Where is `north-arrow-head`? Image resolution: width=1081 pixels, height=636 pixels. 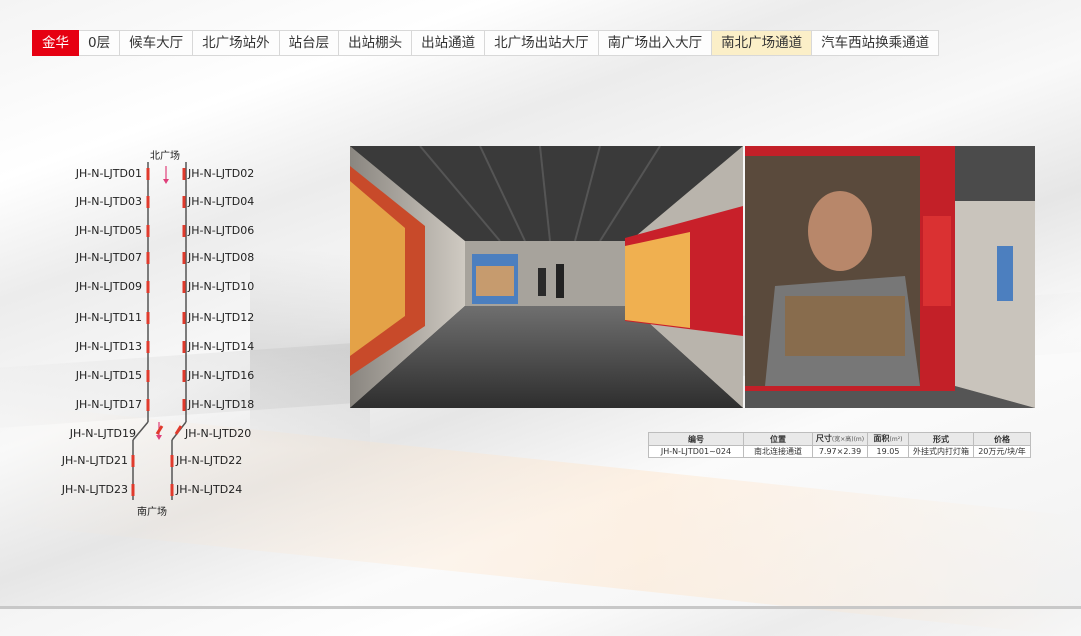 north-arrow-head is located at coordinates (166, 181).